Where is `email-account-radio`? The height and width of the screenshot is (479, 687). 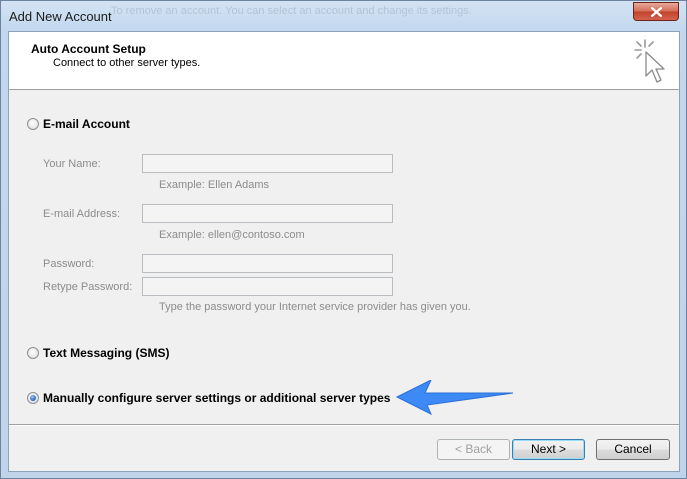
email-account-radio is located at coordinates (33, 124).